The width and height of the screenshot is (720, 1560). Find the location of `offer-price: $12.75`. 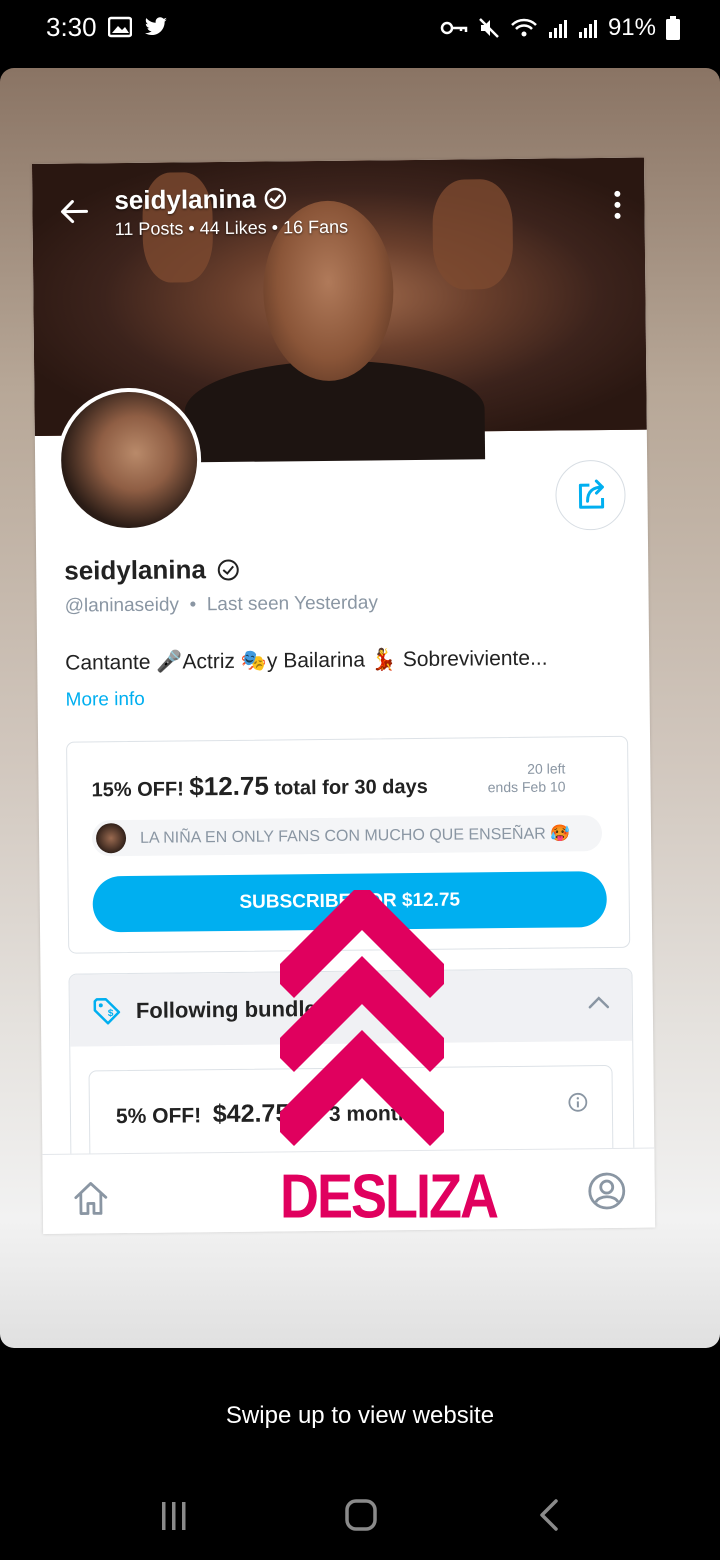

offer-price: $12.75 is located at coordinates (229, 786).